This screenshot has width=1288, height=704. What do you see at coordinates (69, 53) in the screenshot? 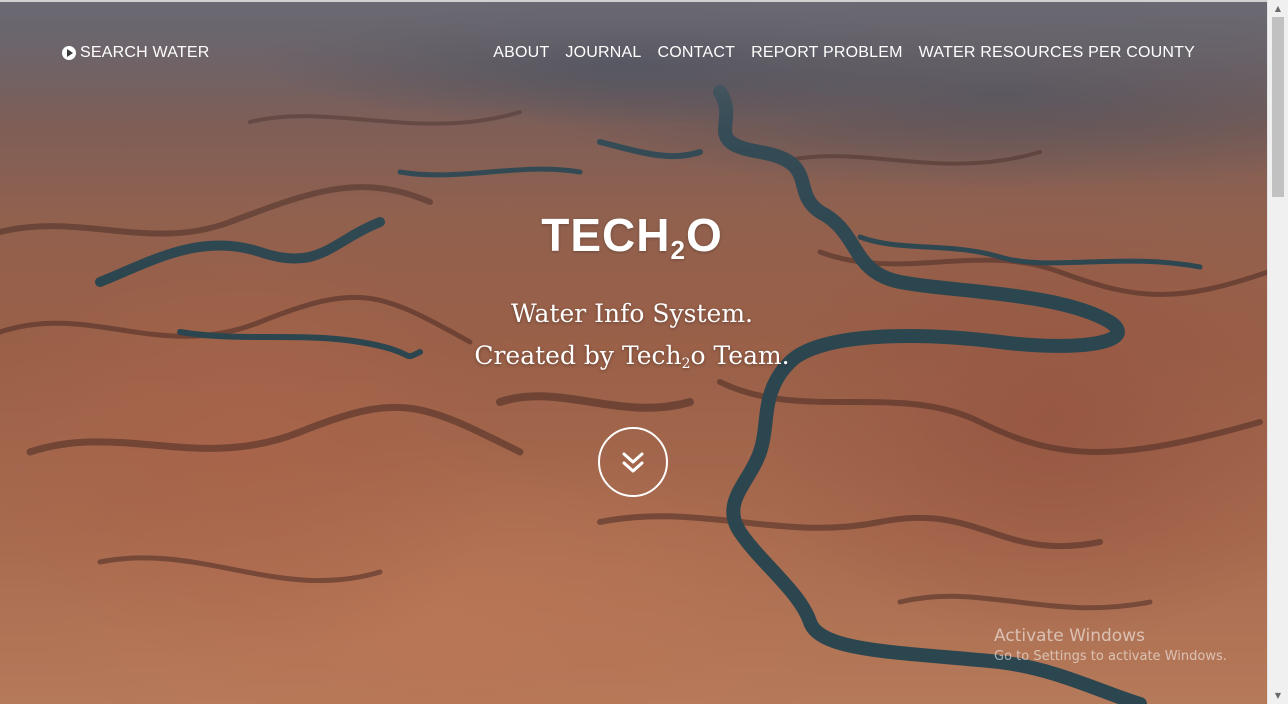
I see `play-circle-icon` at bounding box center [69, 53].